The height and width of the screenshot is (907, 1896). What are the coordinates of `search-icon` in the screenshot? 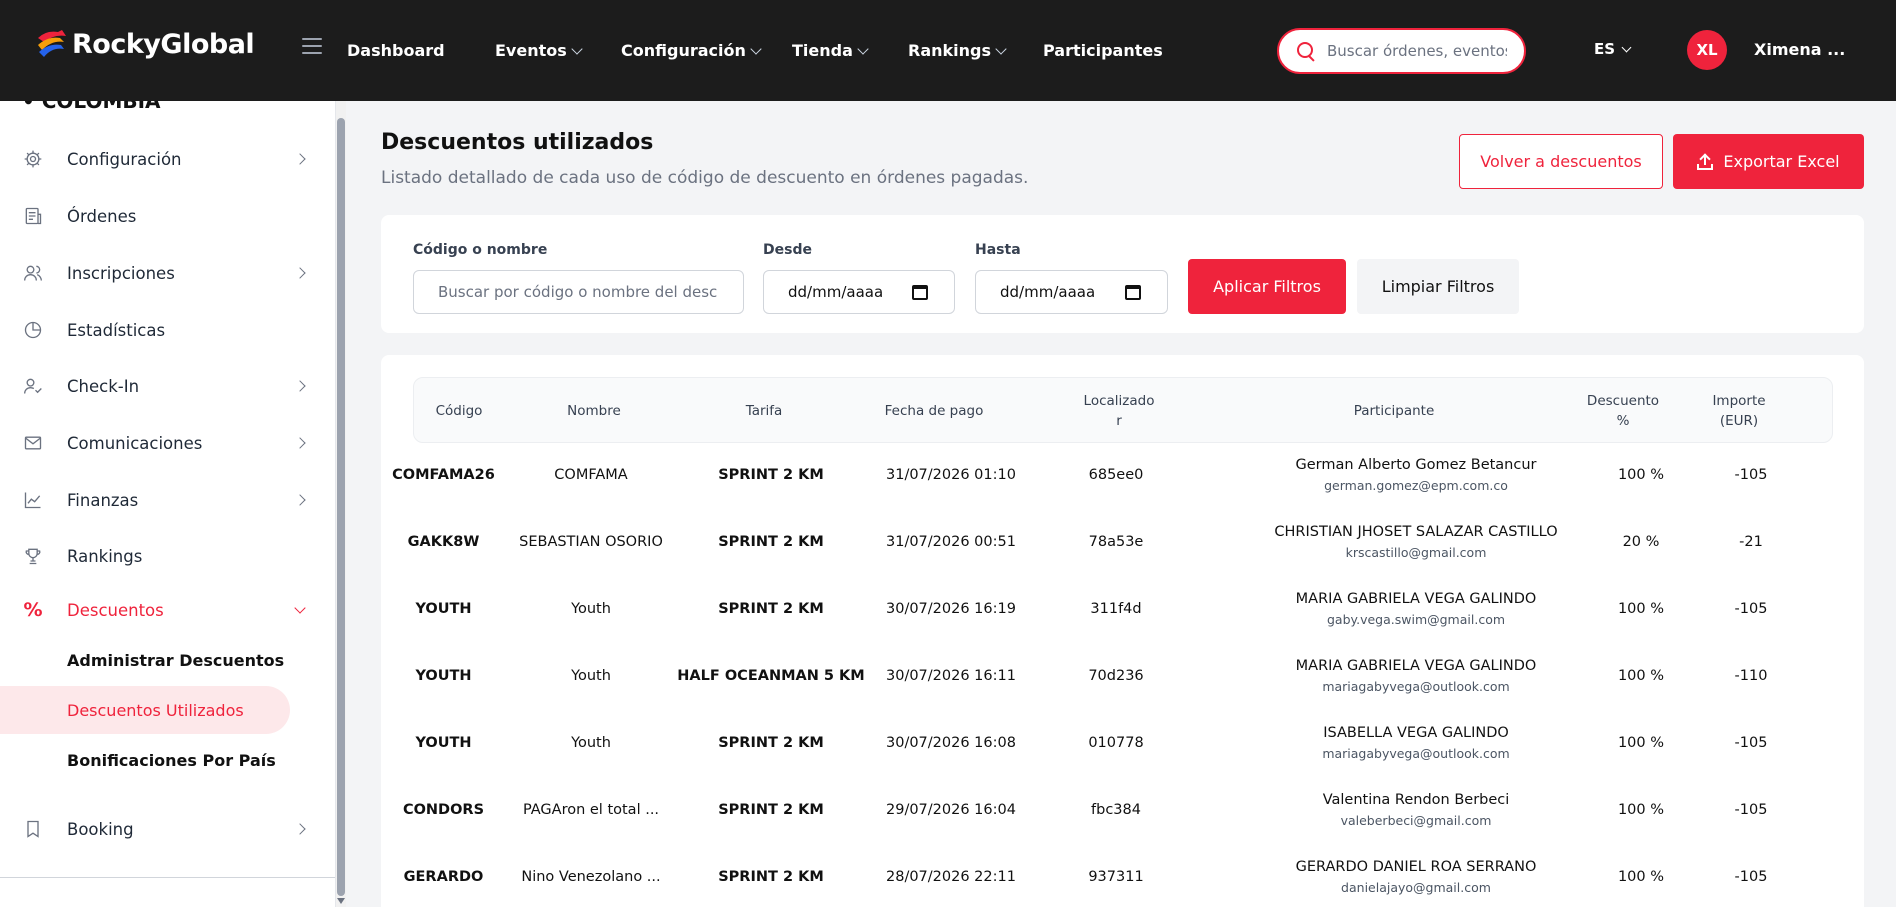 It's located at (1306, 51).